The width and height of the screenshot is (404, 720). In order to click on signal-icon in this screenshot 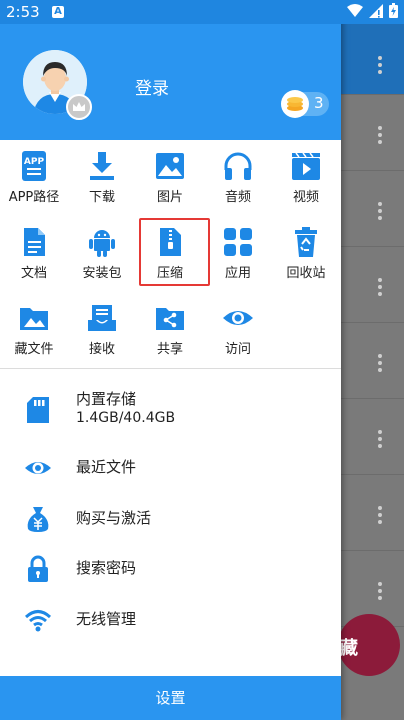, I will do `click(376, 10)`.